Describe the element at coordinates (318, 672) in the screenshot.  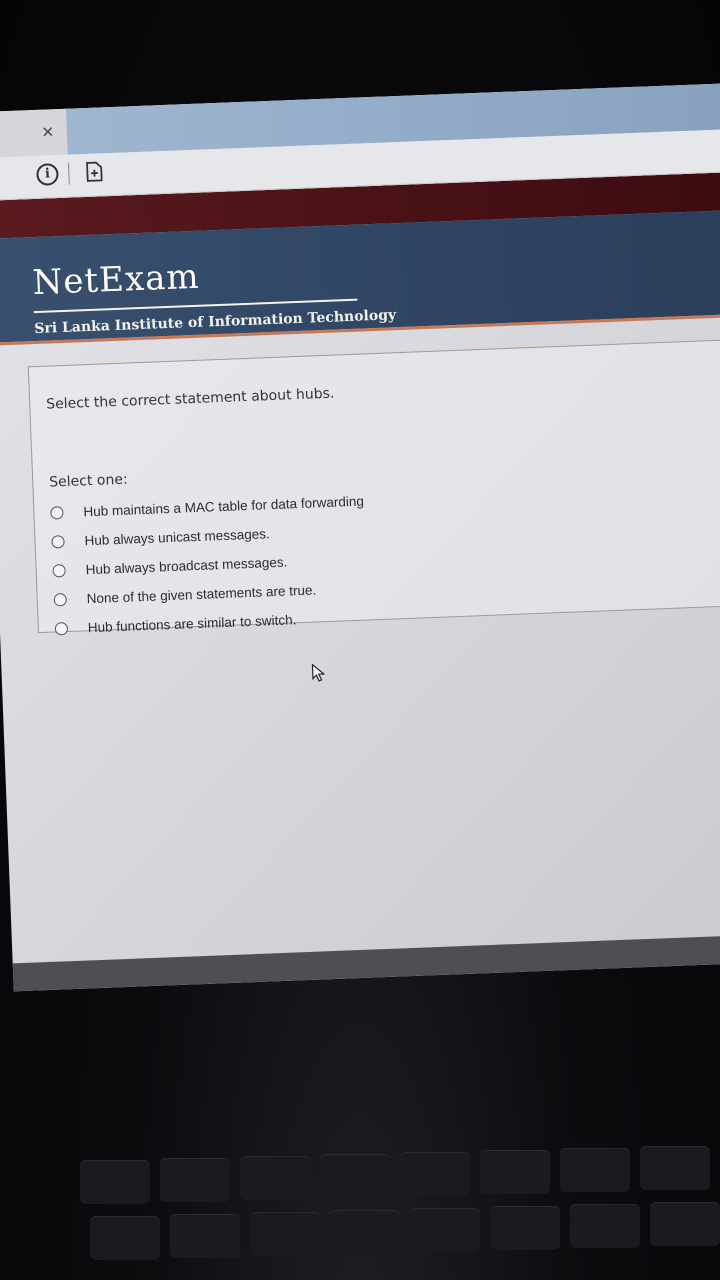
I see `mouse-pointer-icon` at that location.